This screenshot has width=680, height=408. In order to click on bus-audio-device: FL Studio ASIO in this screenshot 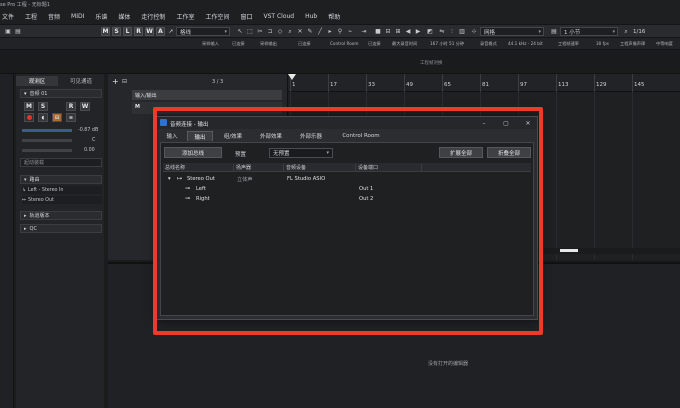, I will do `click(306, 179)`.